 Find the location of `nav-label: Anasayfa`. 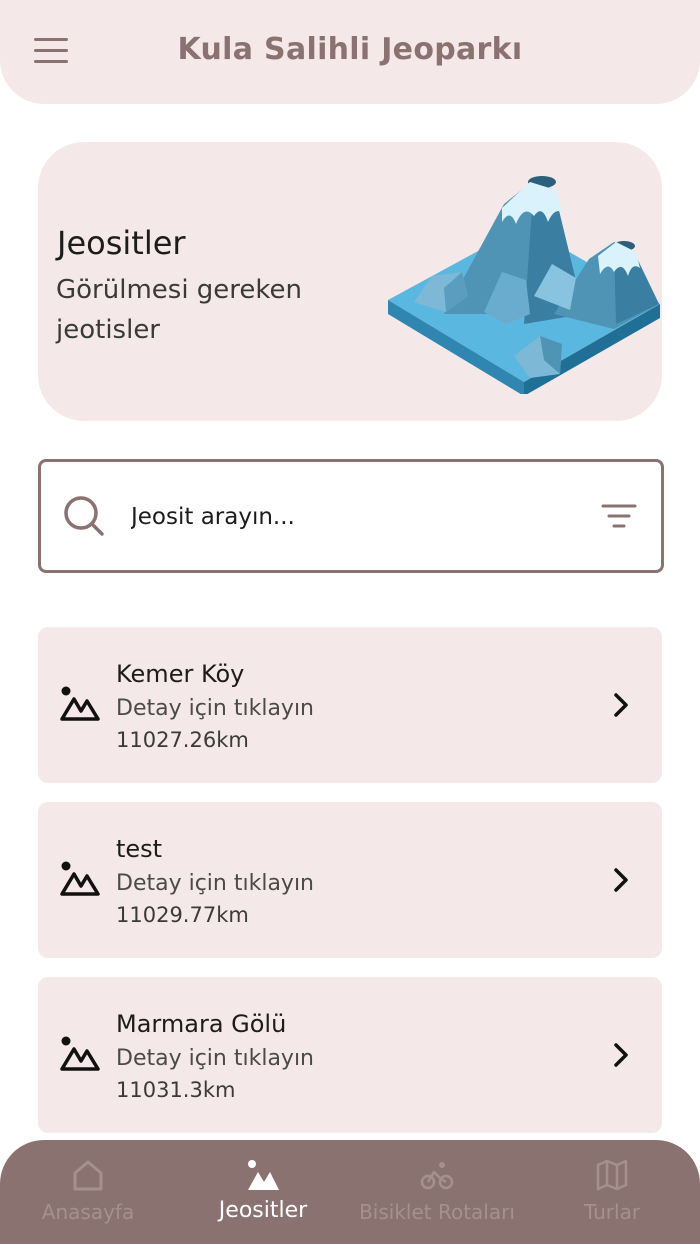

nav-label: Anasayfa is located at coordinates (88, 1212).